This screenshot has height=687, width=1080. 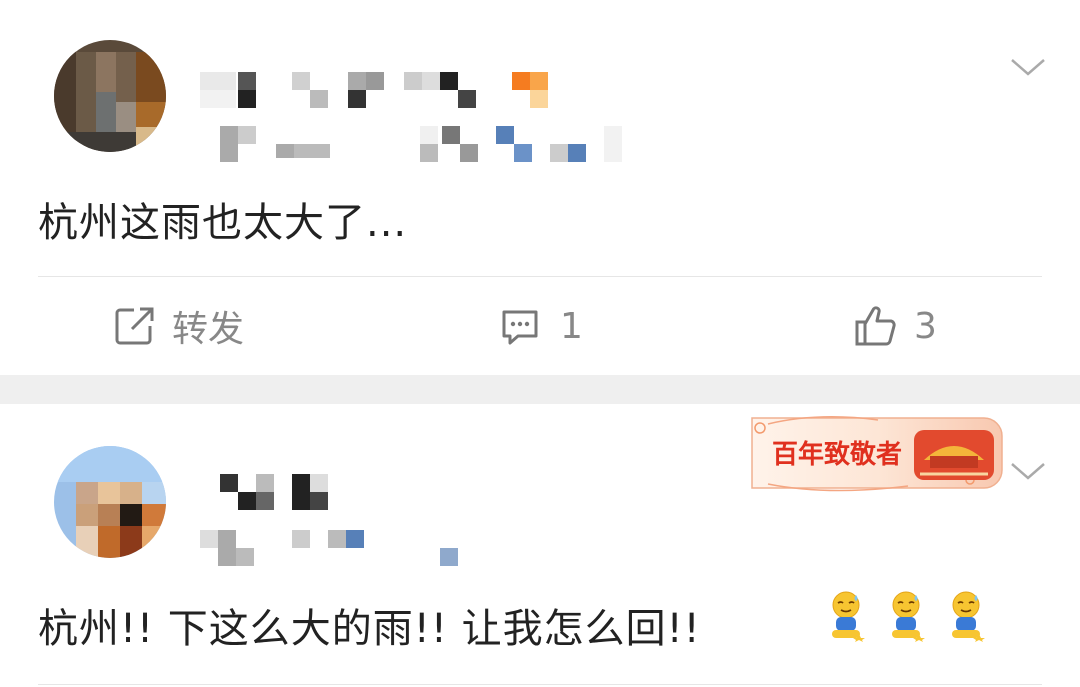 I want to click on comment-button: 1, so click(x=540, y=326).